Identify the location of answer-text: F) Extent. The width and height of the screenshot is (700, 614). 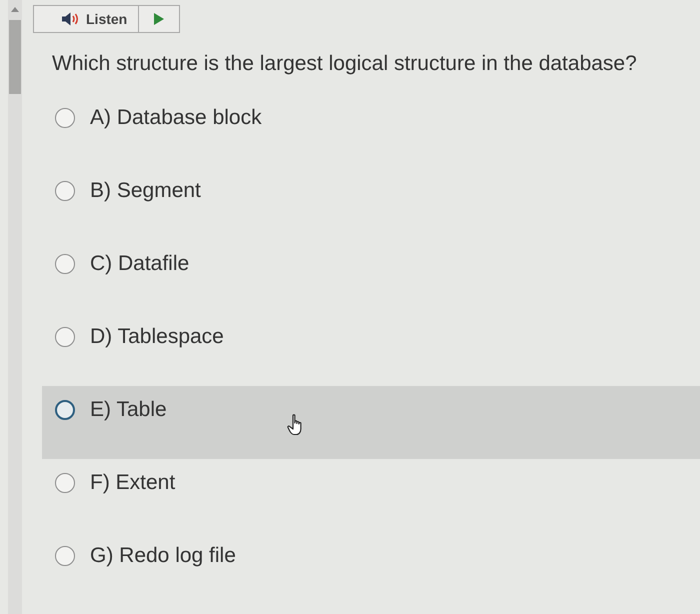
(133, 483).